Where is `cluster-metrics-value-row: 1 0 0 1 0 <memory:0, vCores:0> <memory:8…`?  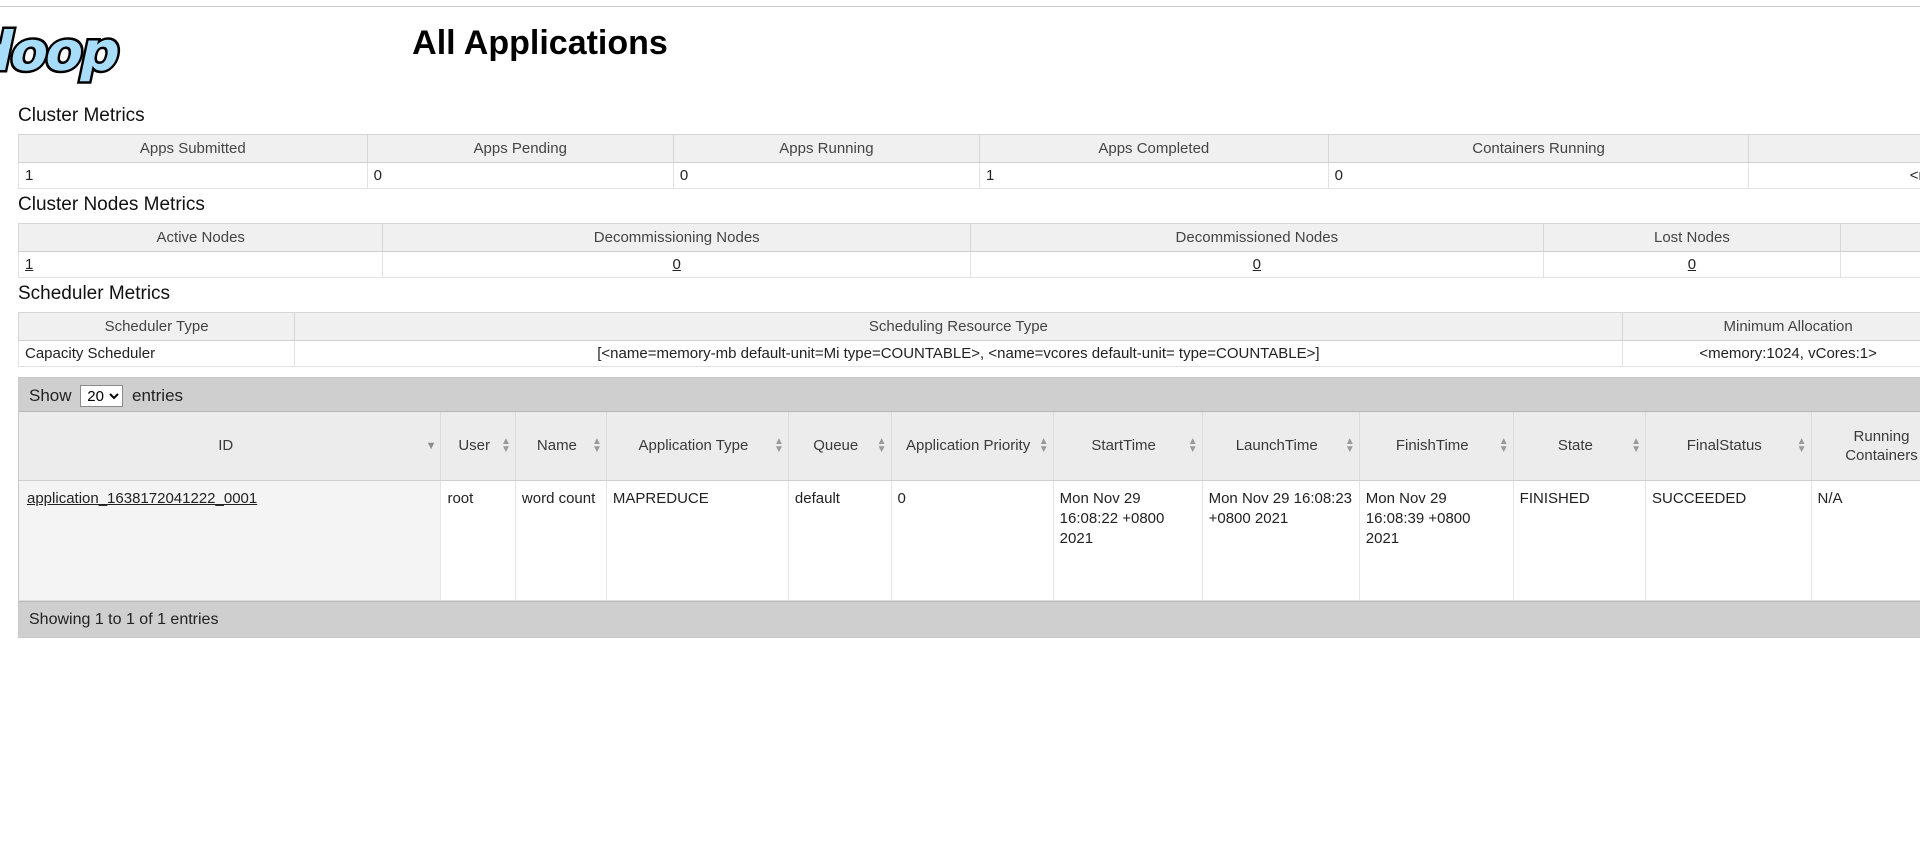 cluster-metrics-value-row: 1 0 0 1 0 <memory:0, vCores:0> <memory:8… is located at coordinates (969, 175).